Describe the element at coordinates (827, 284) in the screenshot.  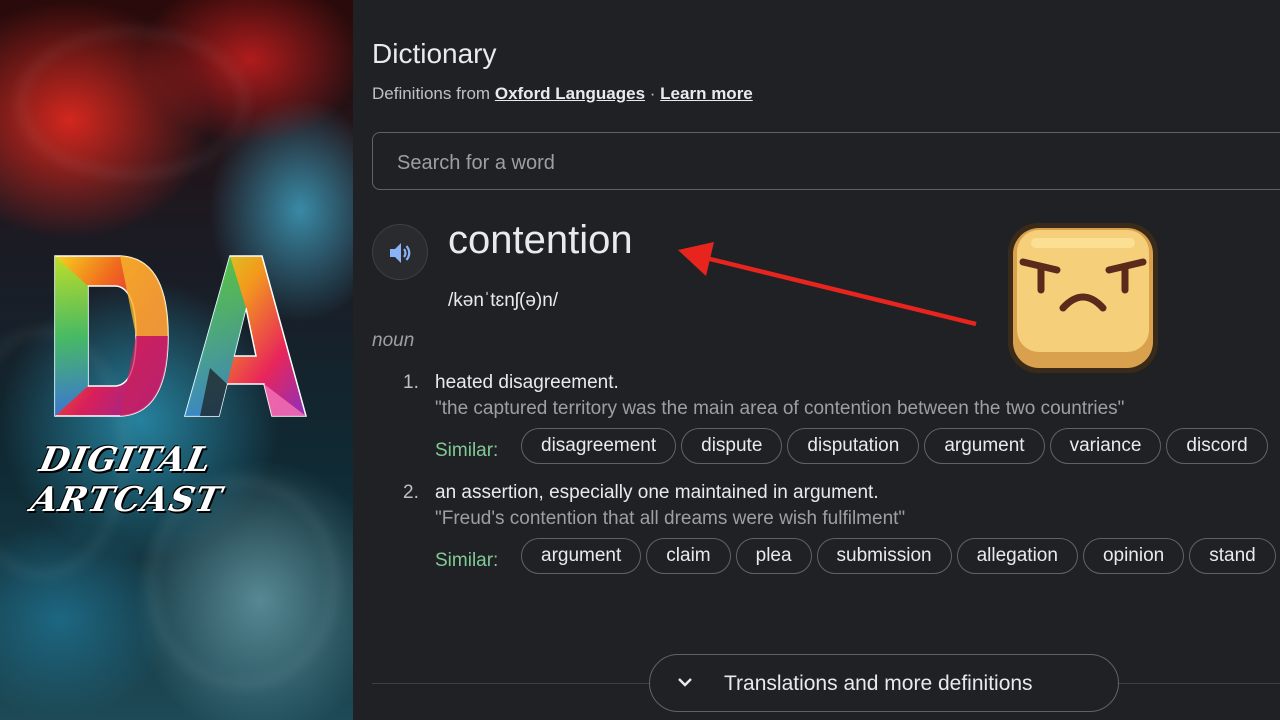
I see `red-arrow-icon` at that location.